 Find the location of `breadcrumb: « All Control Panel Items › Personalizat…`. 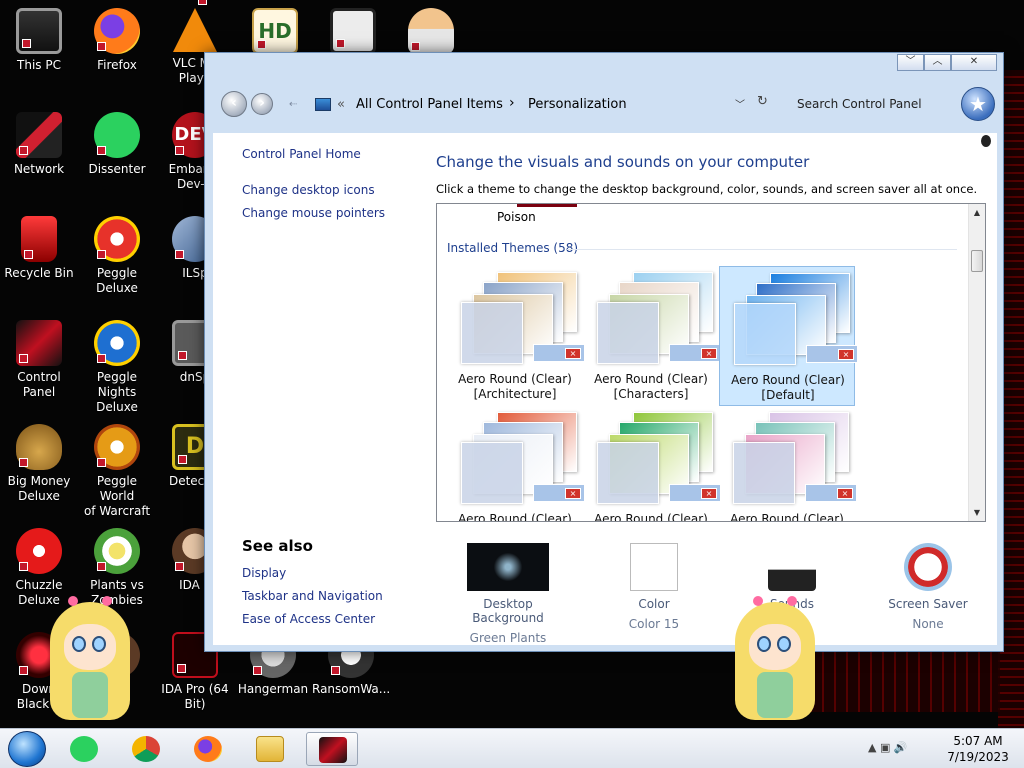

breadcrumb: « All Control Panel Items › Personalizat… is located at coordinates (527, 105).